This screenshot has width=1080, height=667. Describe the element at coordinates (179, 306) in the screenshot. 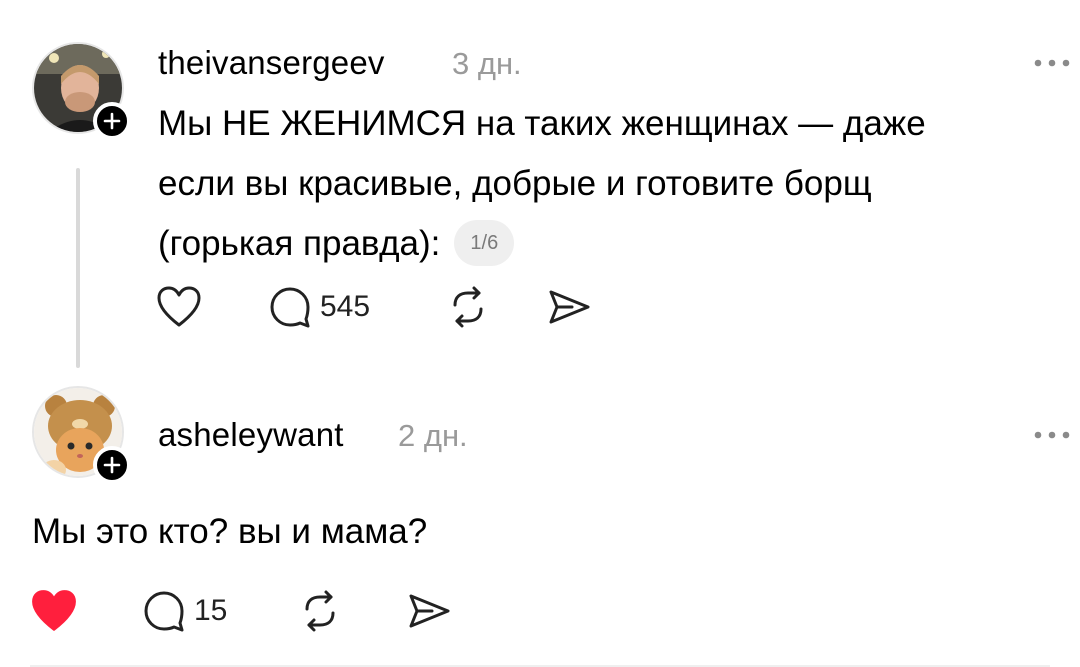

I see `heart-outline-icon` at that location.